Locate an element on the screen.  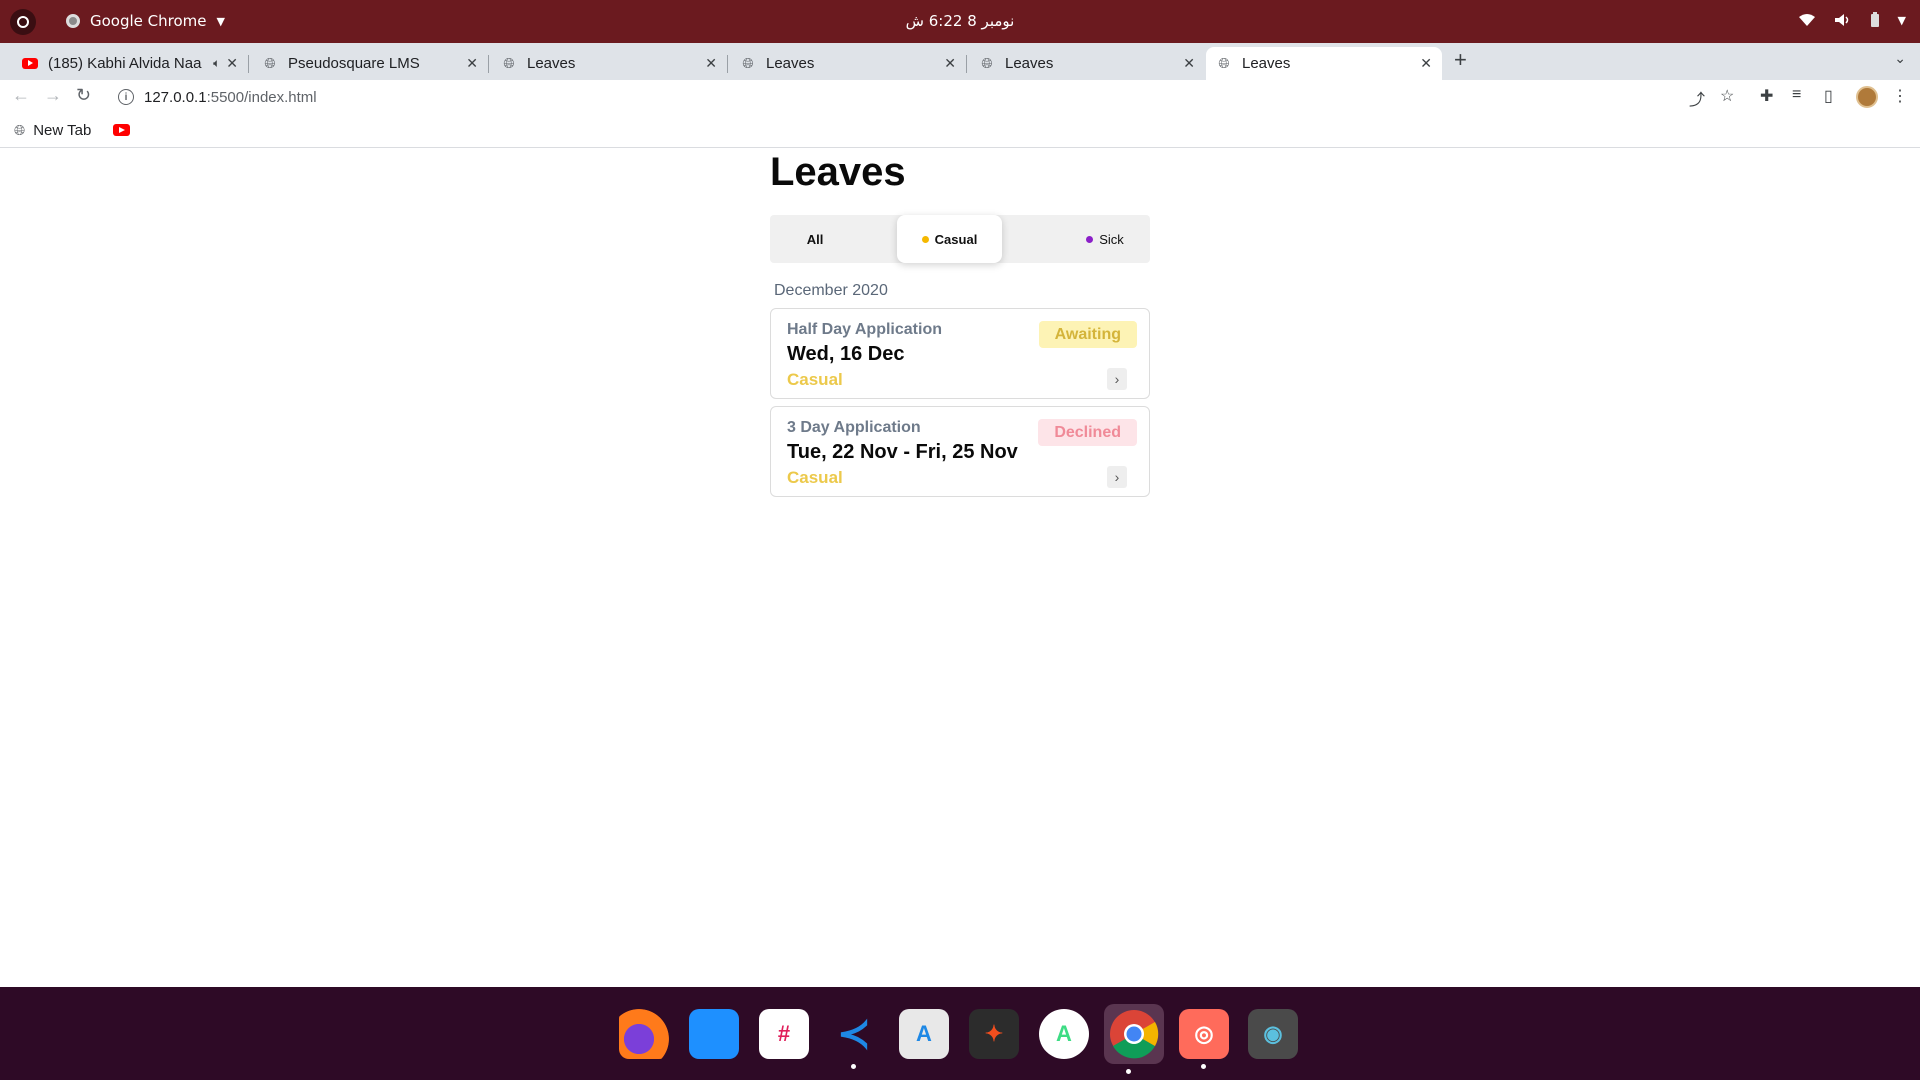
filter-label: Sick is located at coordinates (1111, 239).